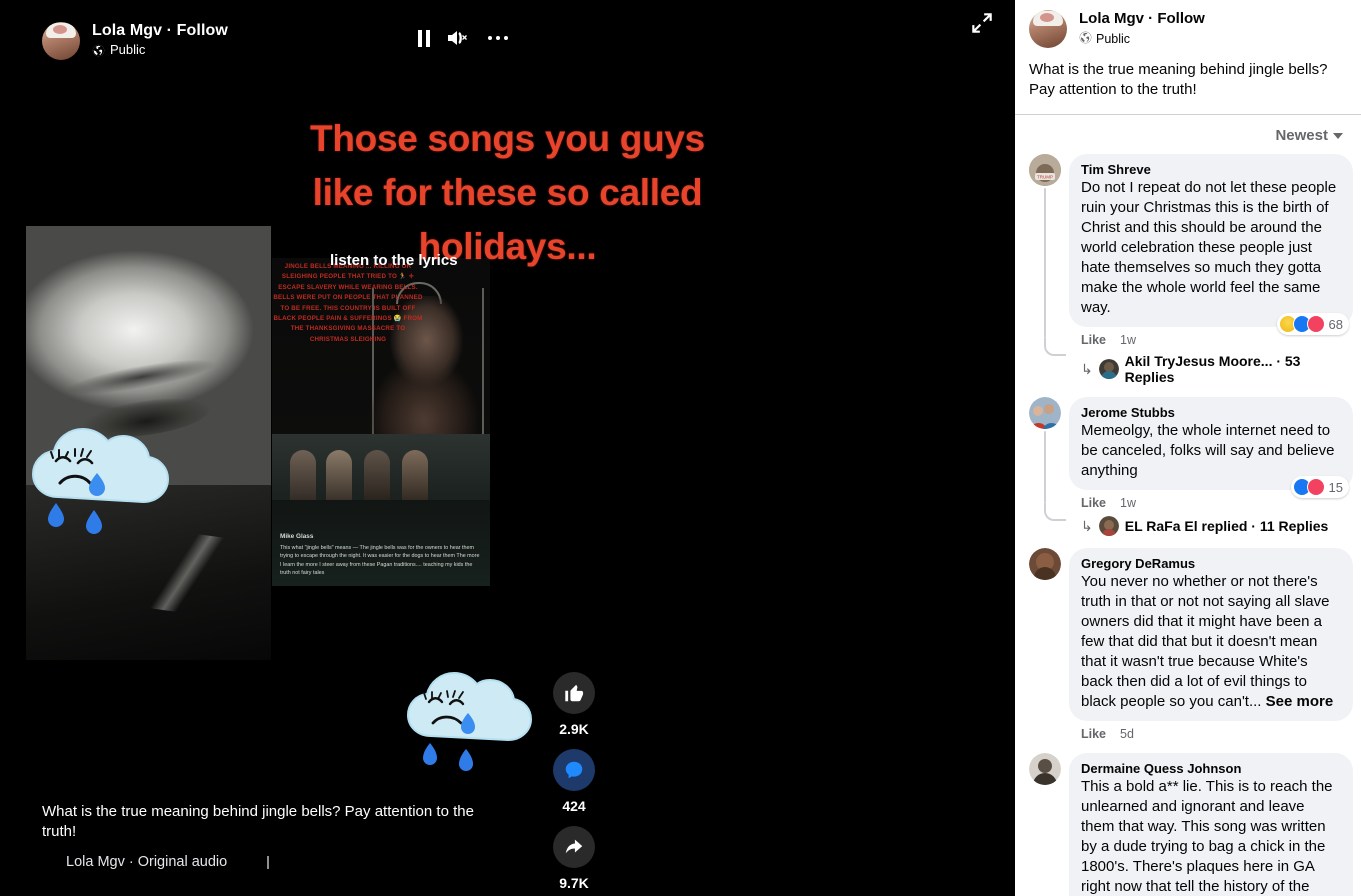 The width and height of the screenshot is (1361, 896). Describe the element at coordinates (507, 138) in the screenshot. I see `overlay-line-1: Those songs you guys` at that location.